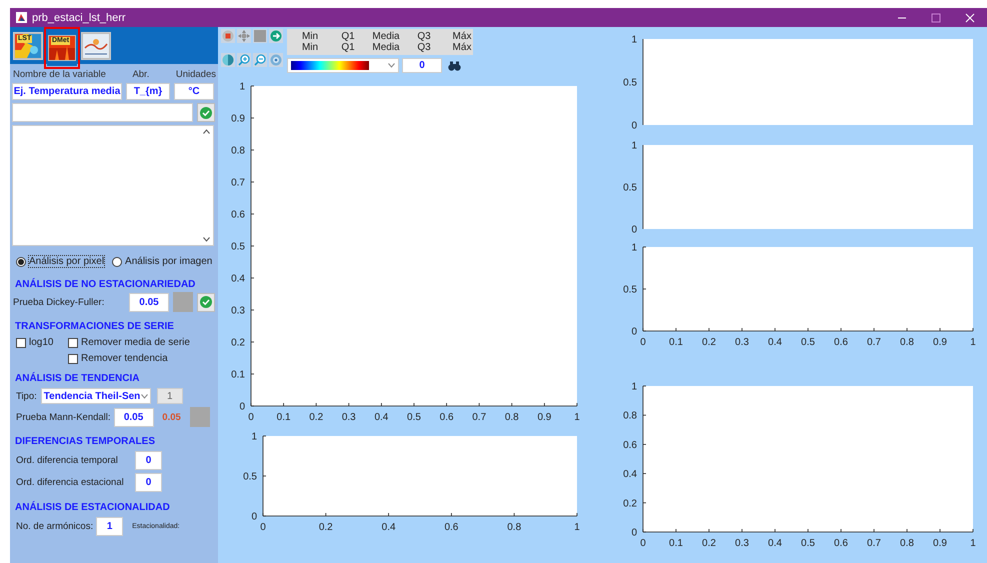  I want to click on contrast-icon, so click(228, 60).